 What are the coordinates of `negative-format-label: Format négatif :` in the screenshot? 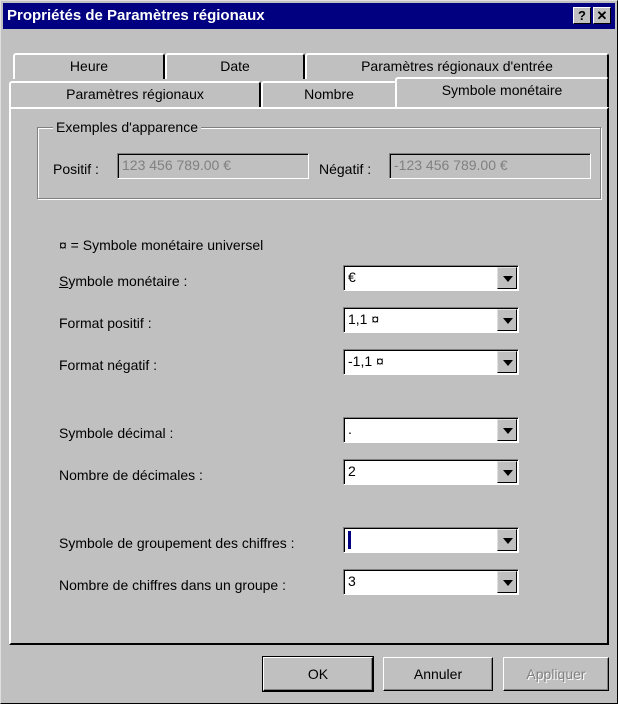 It's located at (108, 365).